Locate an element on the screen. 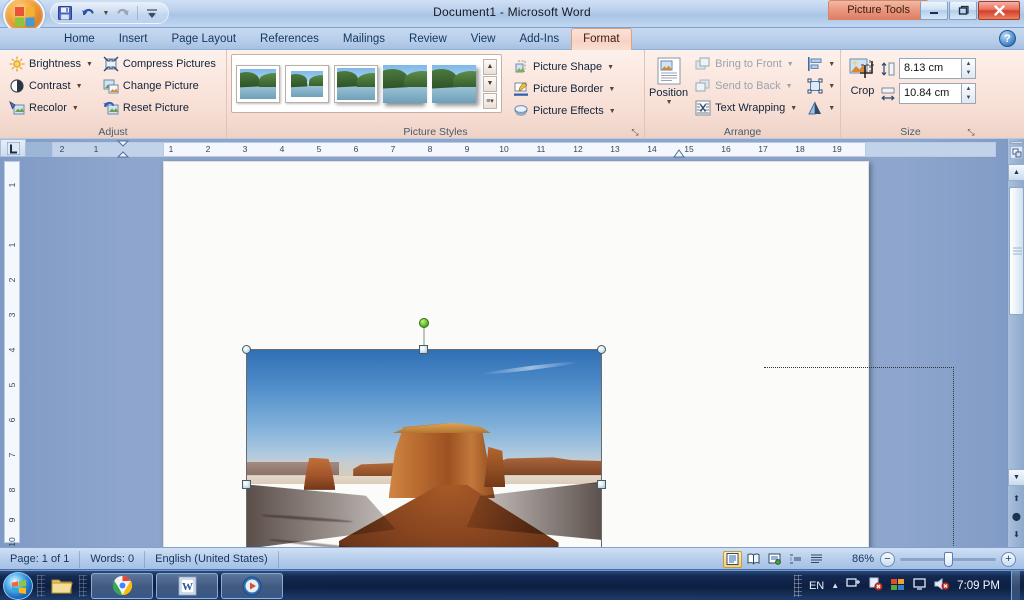  picture-styles-dialog-launcher: ⤡ is located at coordinates (635, 132).